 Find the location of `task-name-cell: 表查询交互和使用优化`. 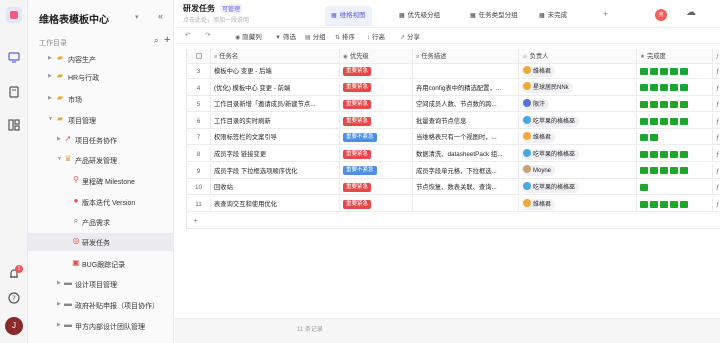

task-name-cell: 表查询交互和使用优化 is located at coordinates (275, 204).